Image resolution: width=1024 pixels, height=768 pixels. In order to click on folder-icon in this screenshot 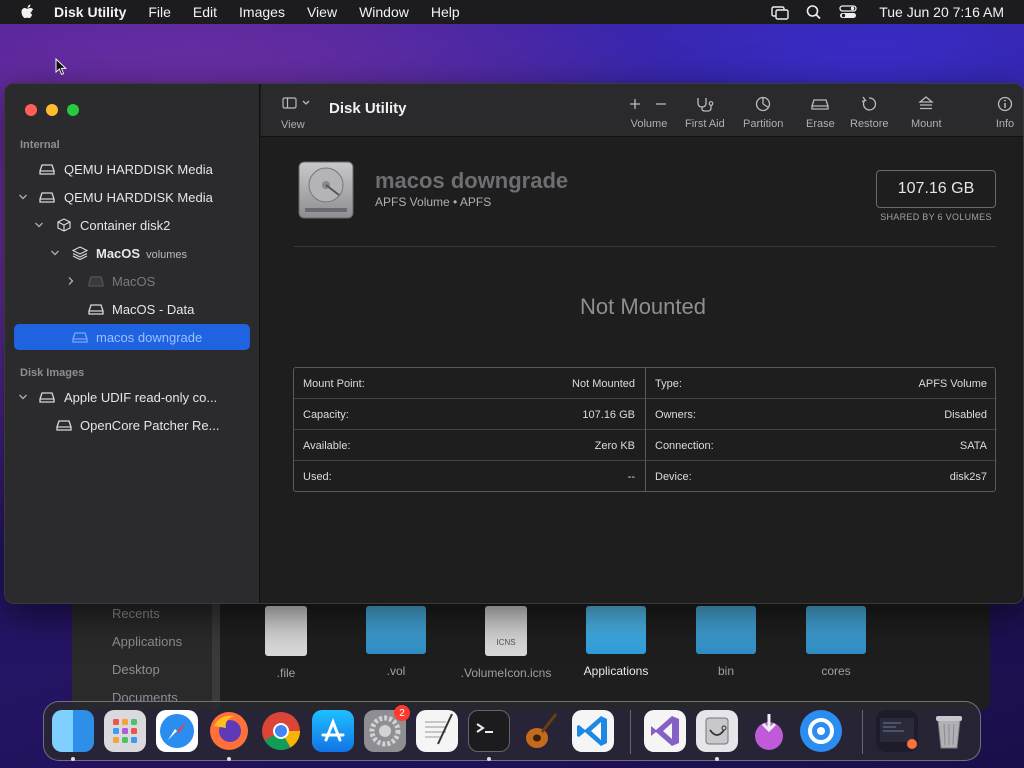, I will do `click(396, 630)`.